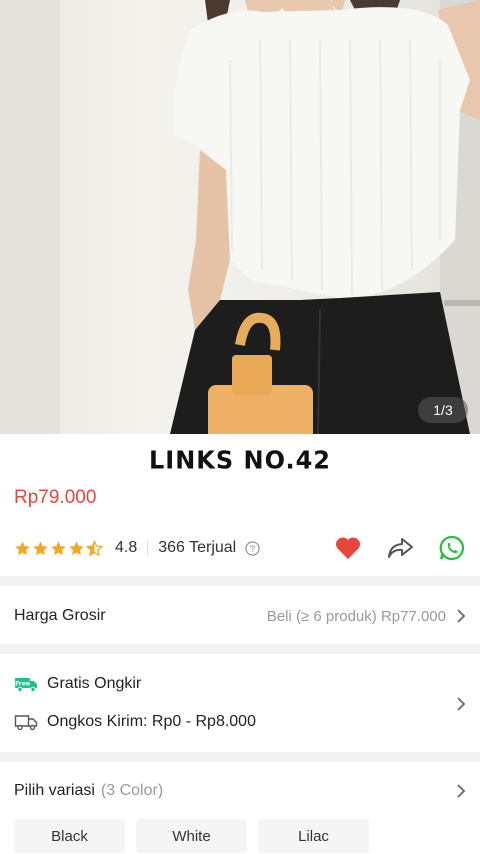 This screenshot has height=854, width=480. What do you see at coordinates (240, 460) in the screenshot?
I see `product-title: LINKS NO.42` at bounding box center [240, 460].